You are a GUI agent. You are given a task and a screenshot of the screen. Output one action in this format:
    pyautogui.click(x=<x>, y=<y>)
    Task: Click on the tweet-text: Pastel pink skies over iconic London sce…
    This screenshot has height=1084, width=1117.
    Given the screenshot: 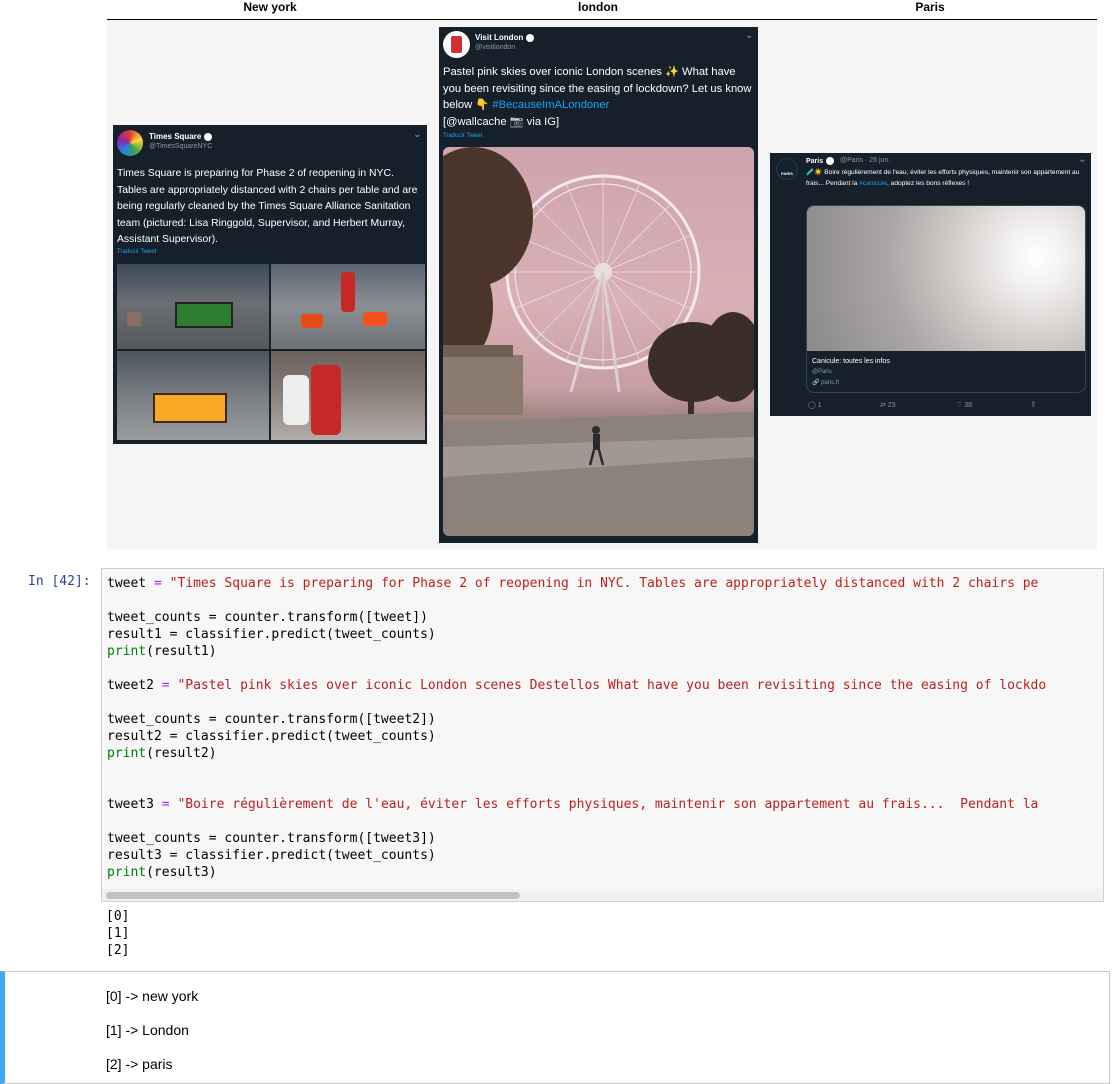 What is the action you would take?
    pyautogui.click(x=598, y=97)
    